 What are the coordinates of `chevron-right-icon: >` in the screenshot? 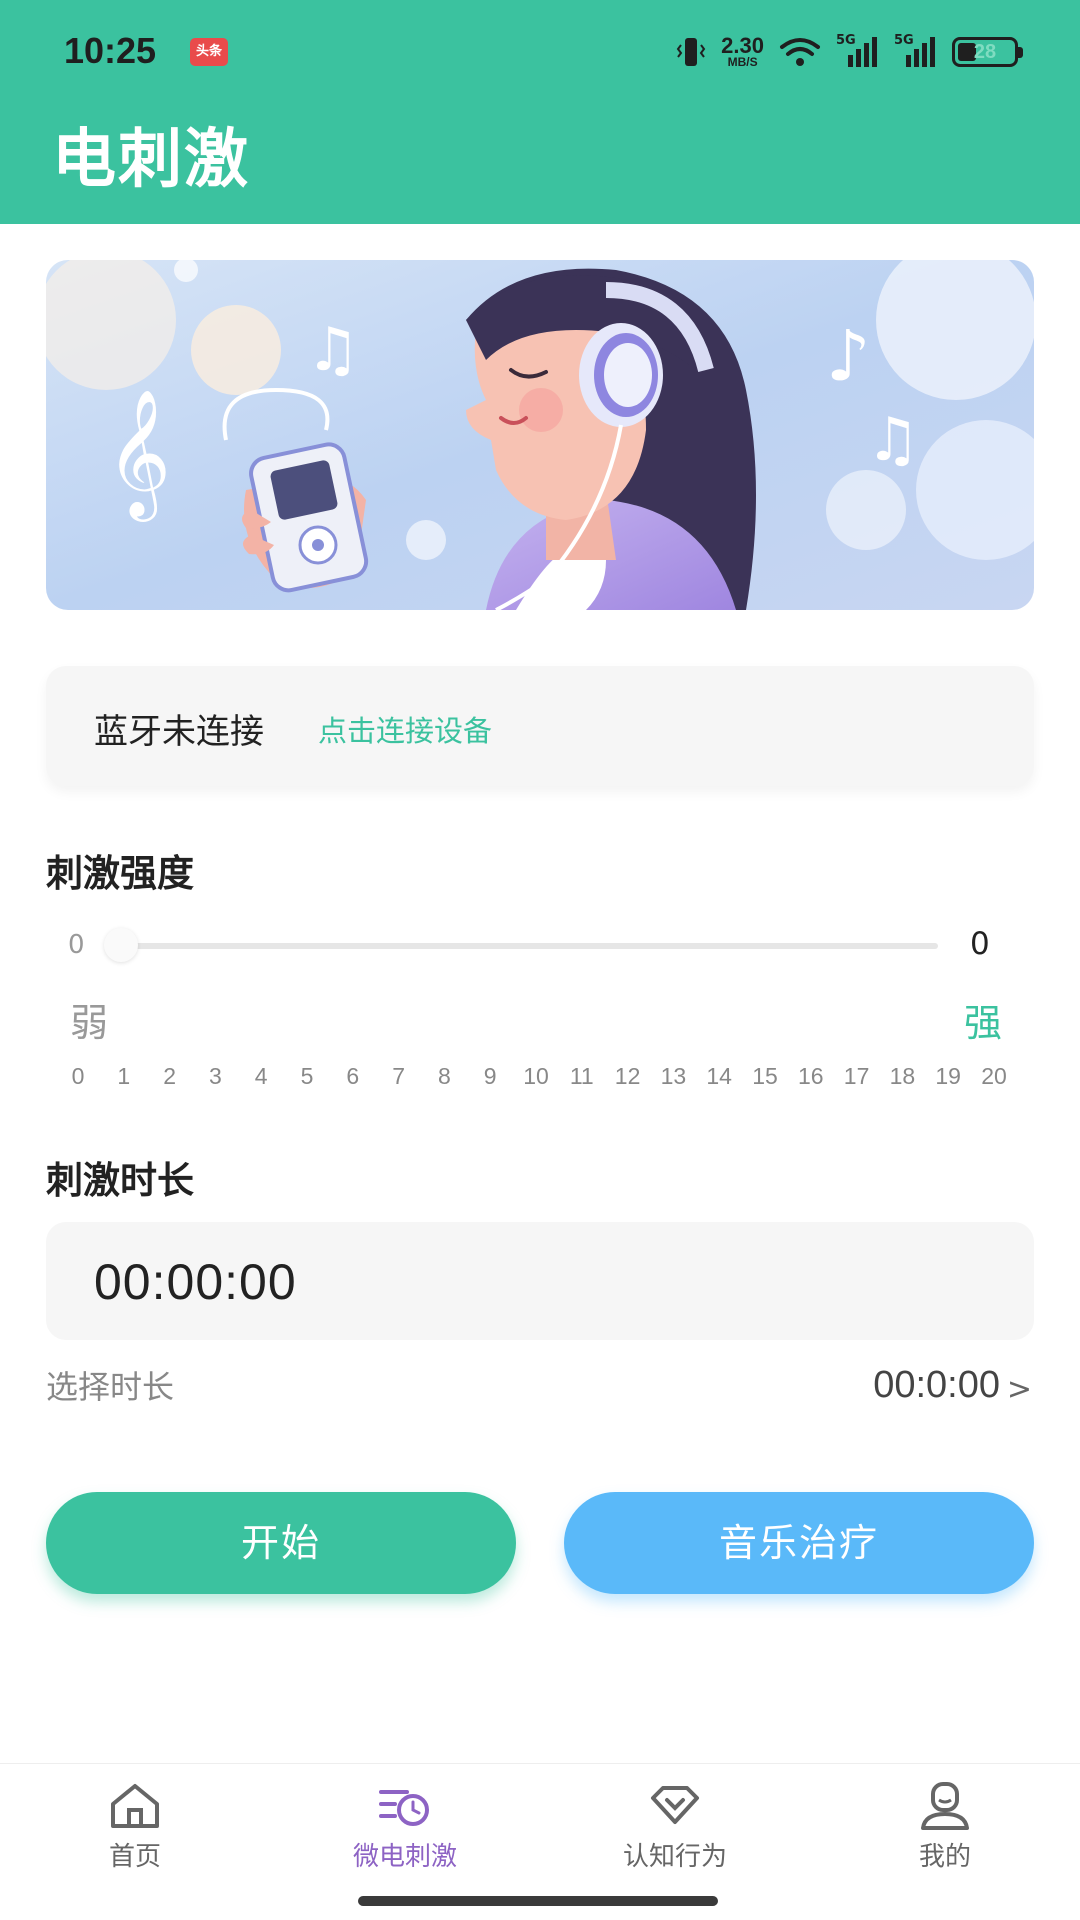 It's located at (1019, 1389).